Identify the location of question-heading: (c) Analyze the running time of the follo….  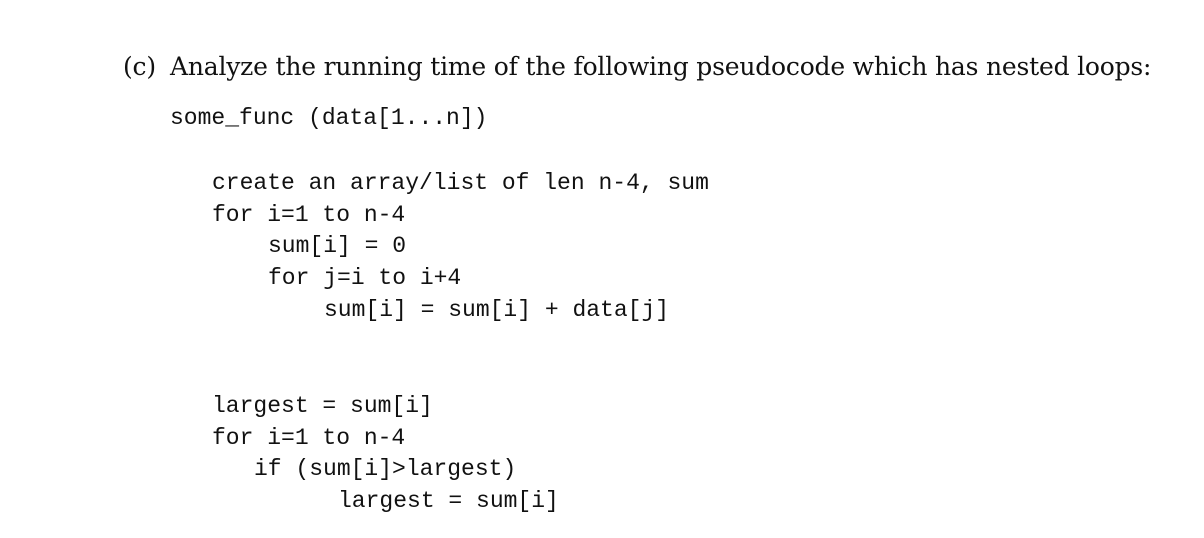
(637, 66).